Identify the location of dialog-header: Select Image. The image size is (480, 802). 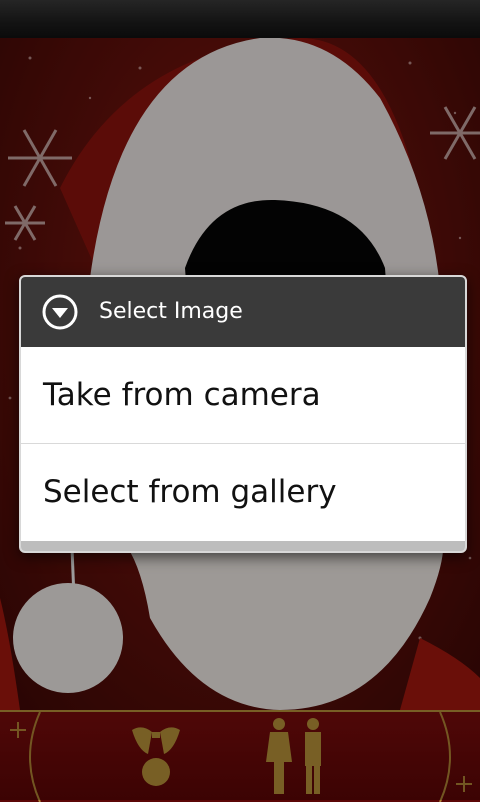
(243, 312).